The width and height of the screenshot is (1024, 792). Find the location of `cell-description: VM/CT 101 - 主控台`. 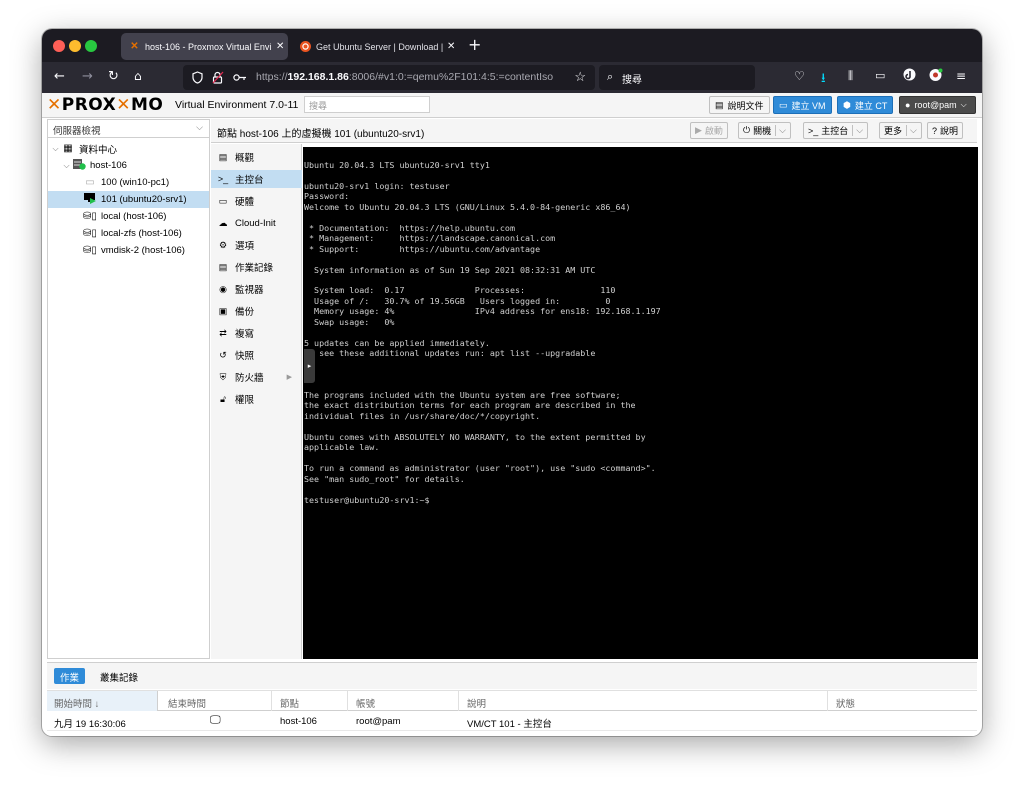

cell-description: VM/CT 101 - 主控台 is located at coordinates (509, 724).